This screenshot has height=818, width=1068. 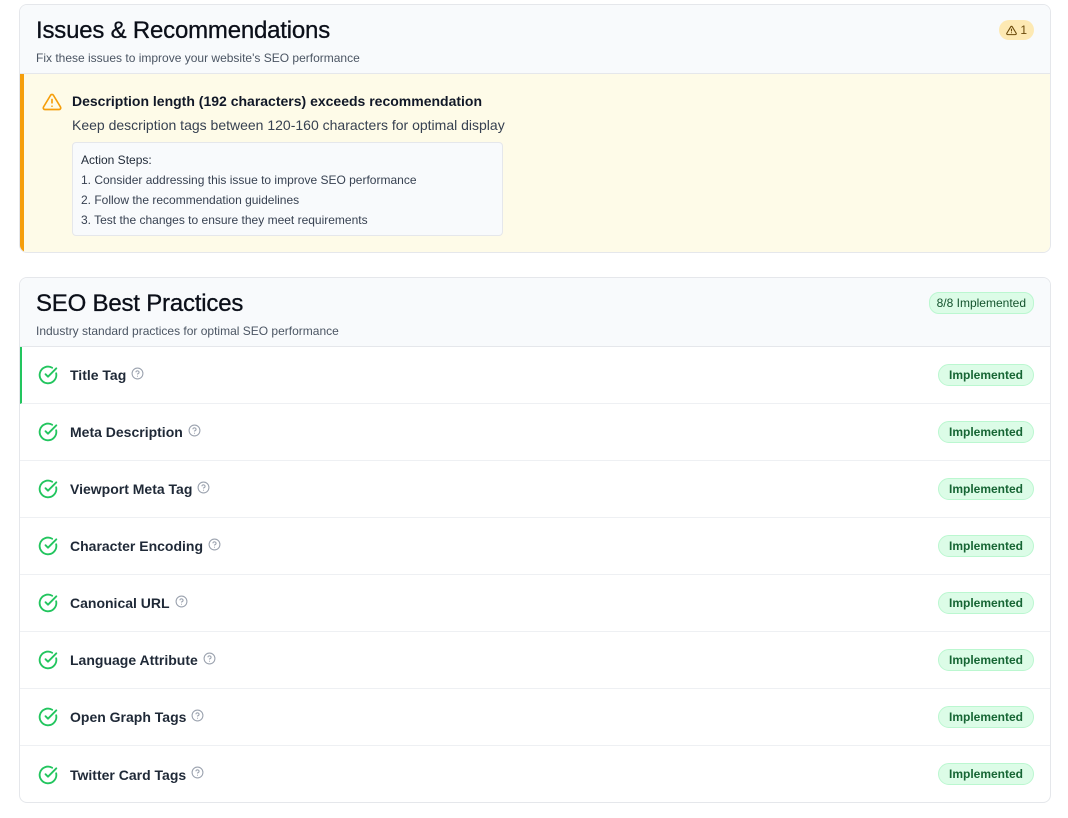 What do you see at coordinates (128, 717) in the screenshot?
I see `practice-label: Open Graph Tags` at bounding box center [128, 717].